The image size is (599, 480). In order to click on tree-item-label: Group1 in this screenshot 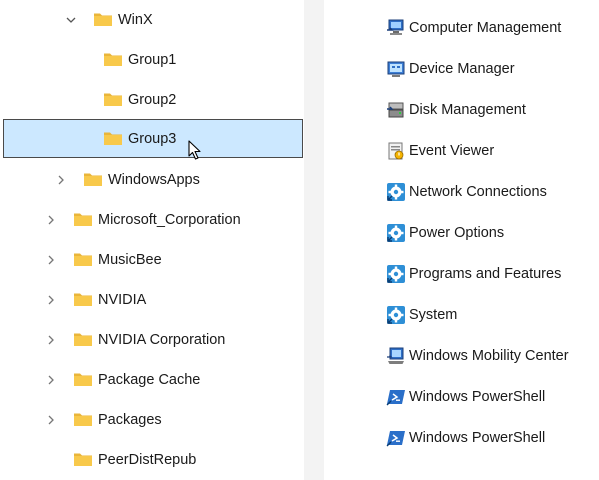, I will do `click(152, 60)`.